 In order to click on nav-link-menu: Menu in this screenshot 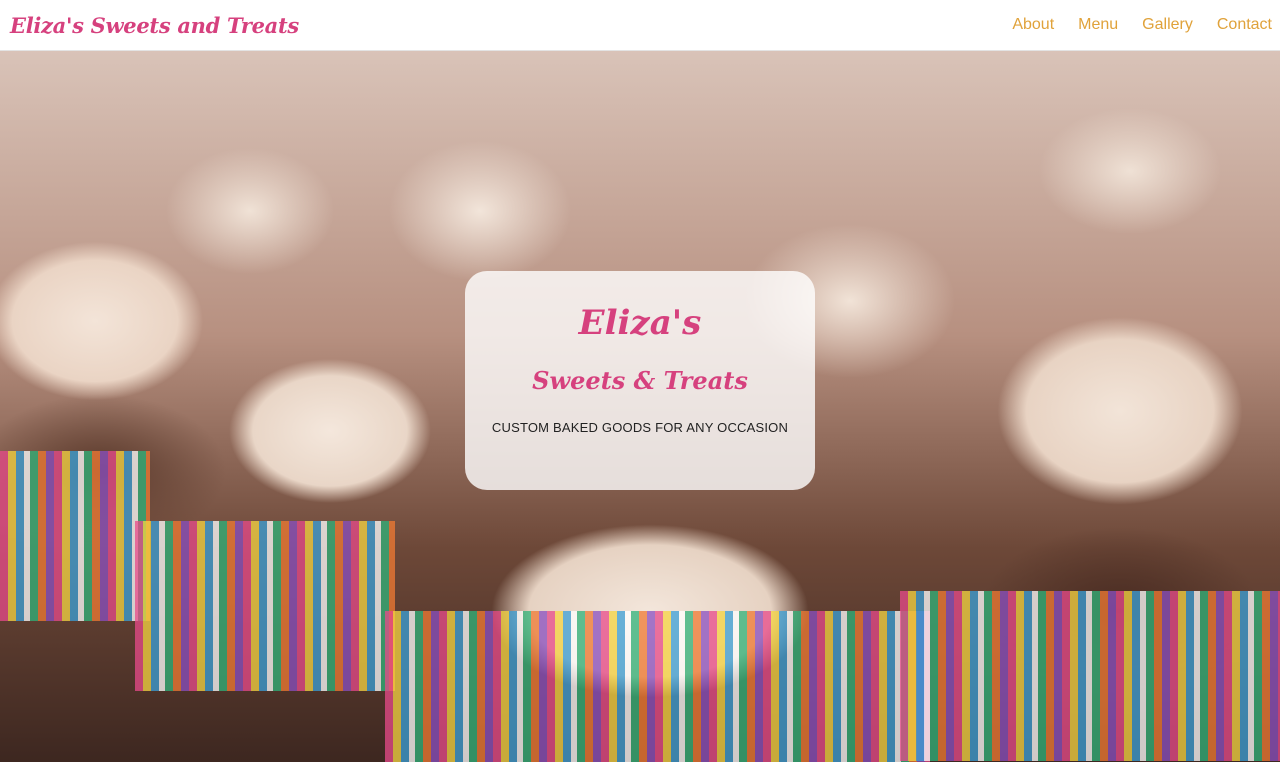, I will do `click(1098, 25)`.